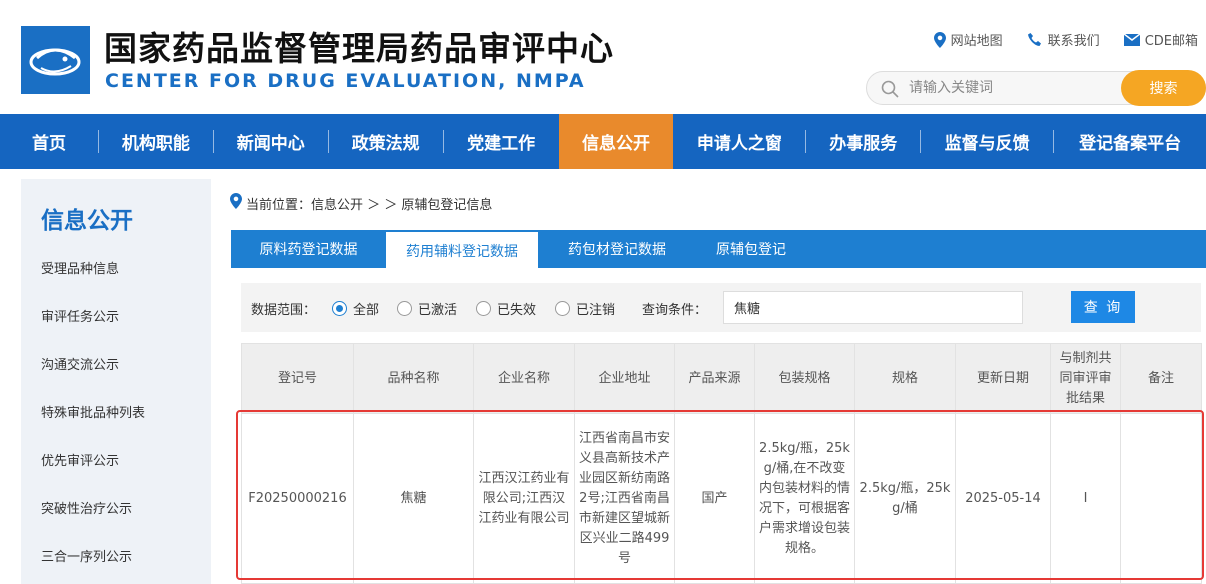 The width and height of the screenshot is (1206, 584). I want to click on top-links: 网站地图 联系我们 CDE邮箱, so click(1065, 39).